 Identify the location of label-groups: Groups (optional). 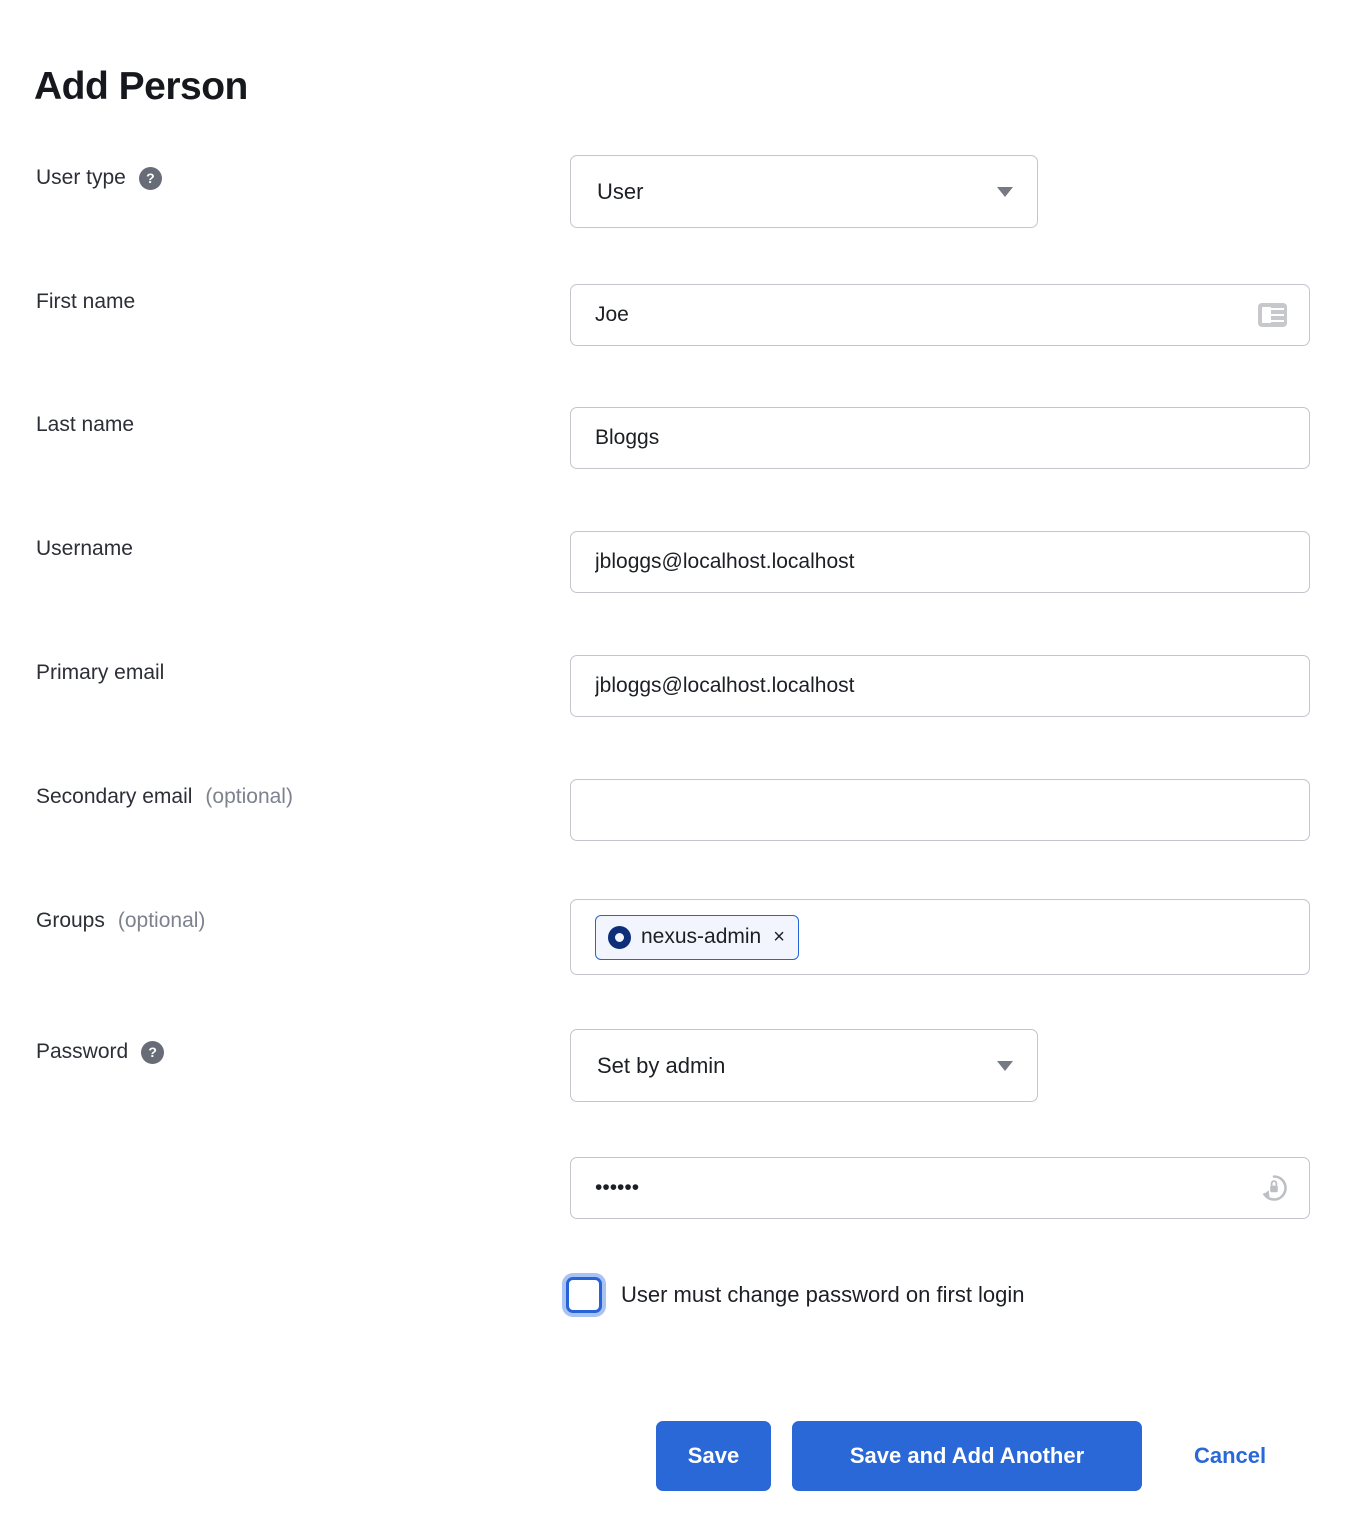
(120, 921).